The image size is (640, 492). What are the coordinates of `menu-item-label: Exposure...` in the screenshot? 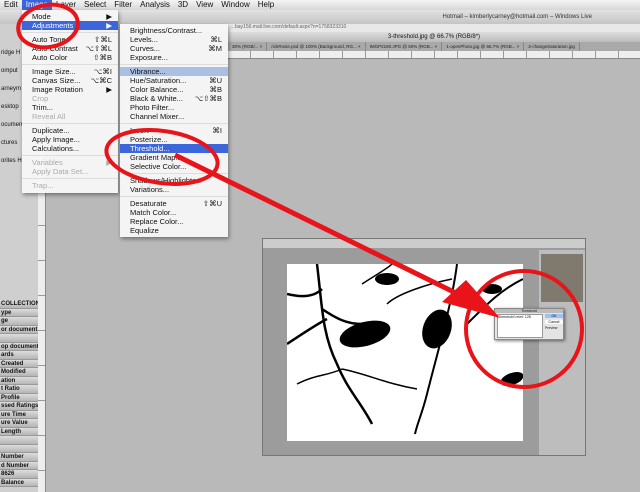 It's located at (149, 57).